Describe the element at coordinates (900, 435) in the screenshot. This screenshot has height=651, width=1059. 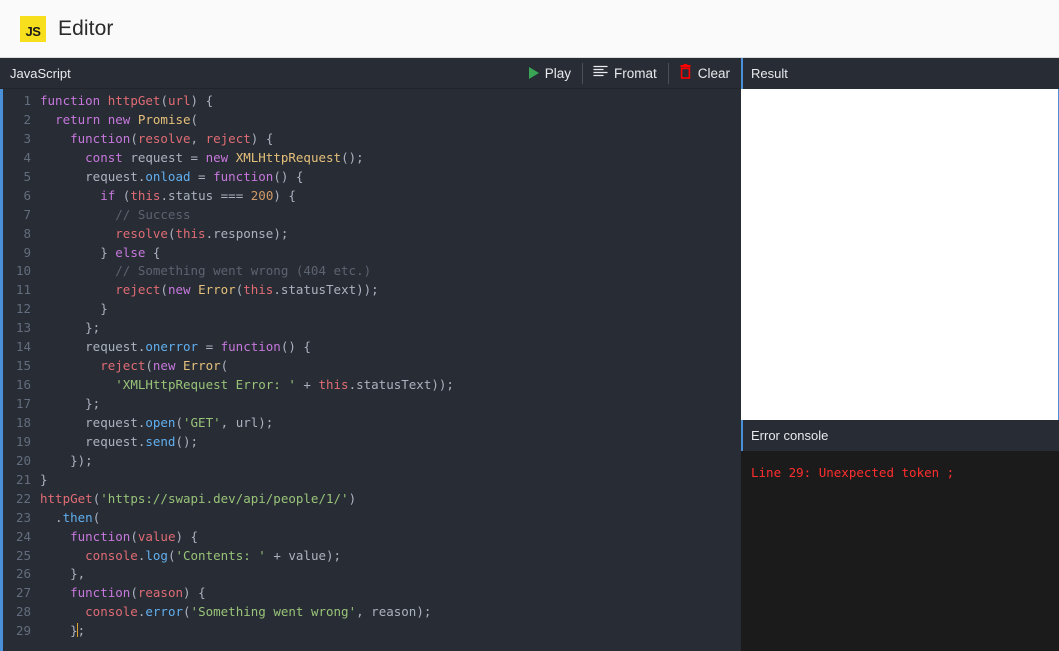
I see `error-console-header: Error console` at that location.